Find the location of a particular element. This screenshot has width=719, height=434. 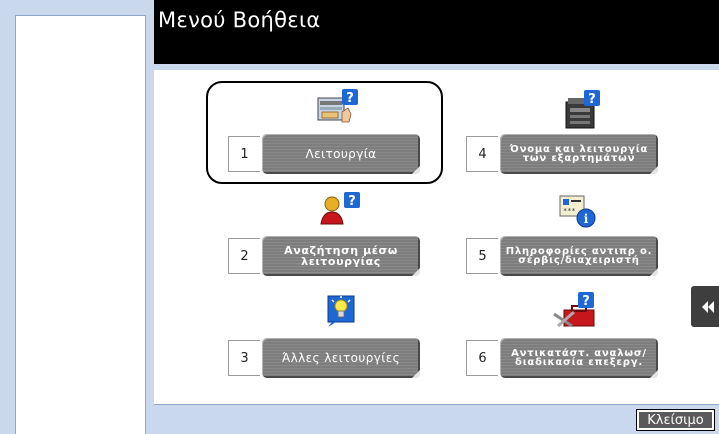

other-functions-button: Άλλες λειτουργίες is located at coordinates (341, 358).